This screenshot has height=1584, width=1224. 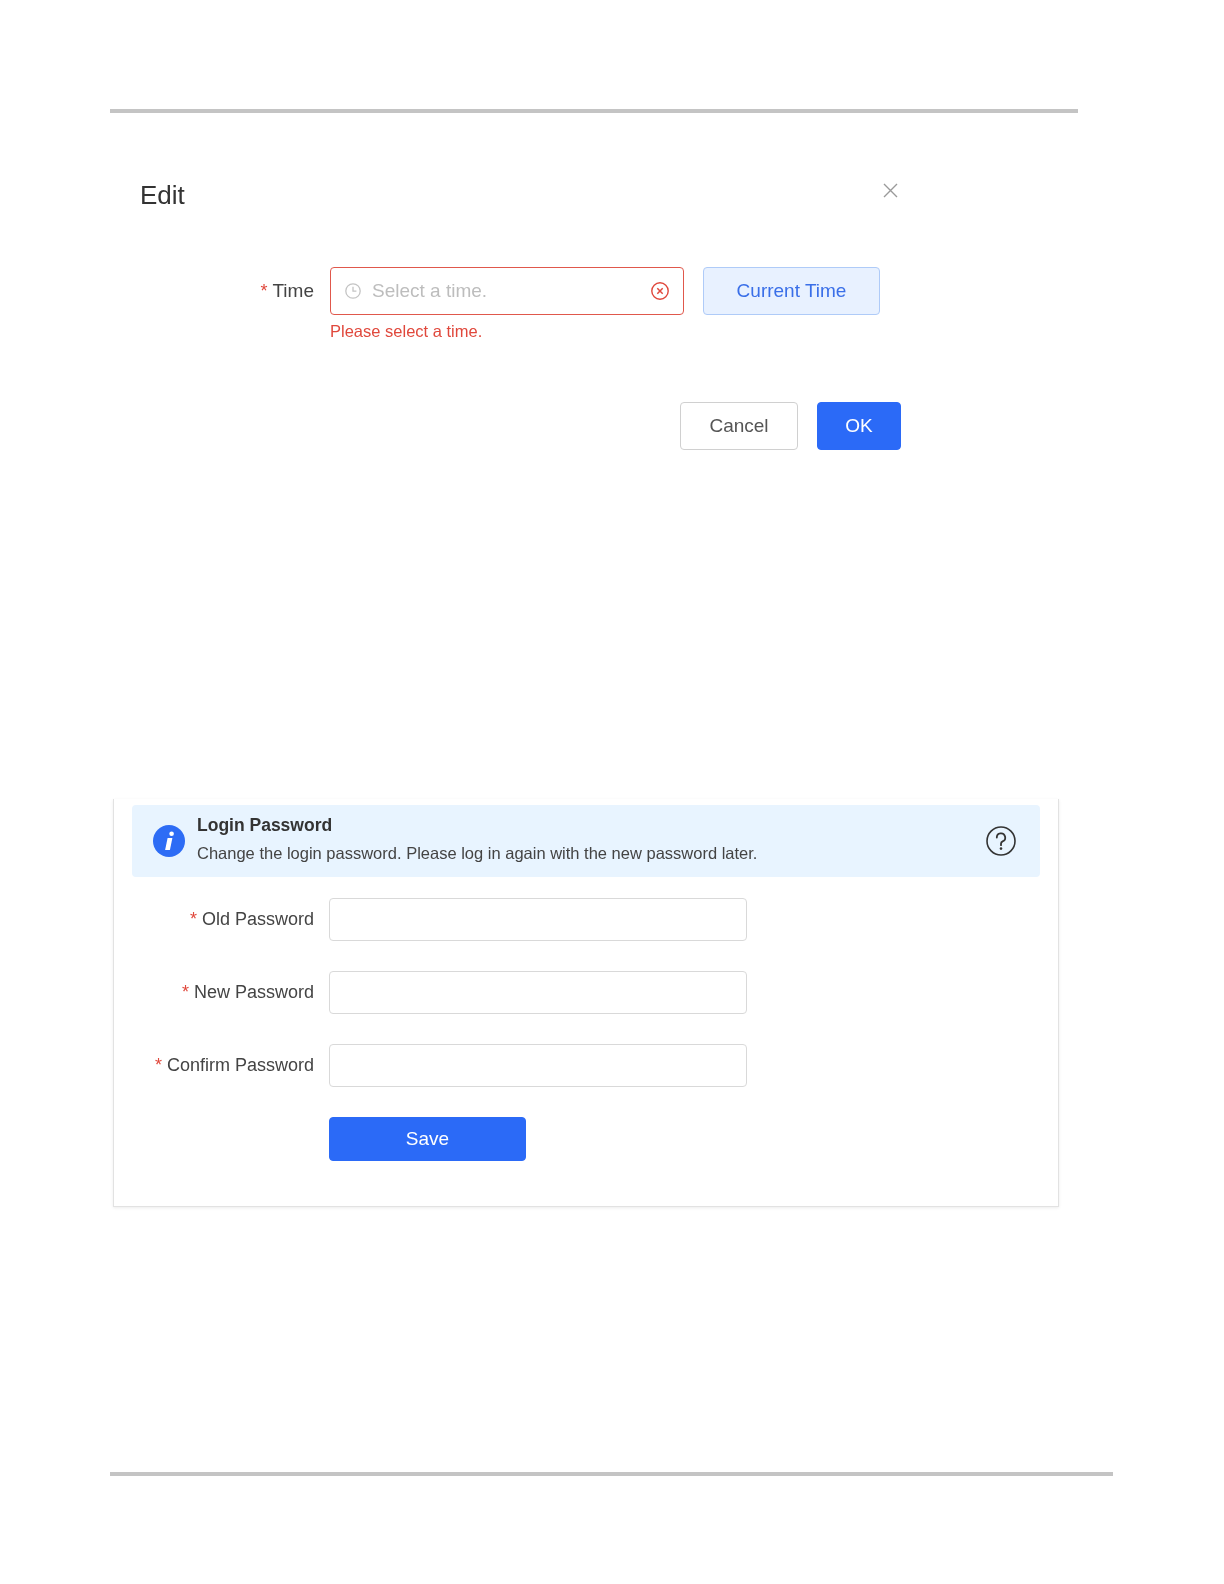 I want to click on banner-description: Change the login password. Please log in again with the new password later., so click(x=478, y=853).